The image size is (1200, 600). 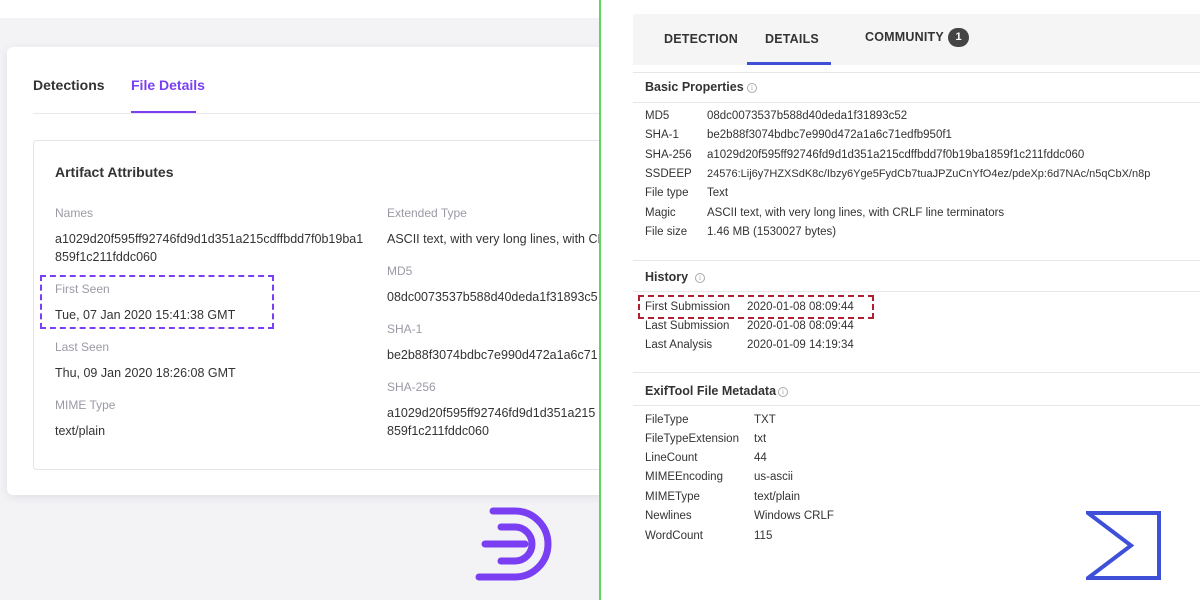 What do you see at coordinates (773, 477) in the screenshot?
I see `exif-mimeencoding-value: us-ascii` at bounding box center [773, 477].